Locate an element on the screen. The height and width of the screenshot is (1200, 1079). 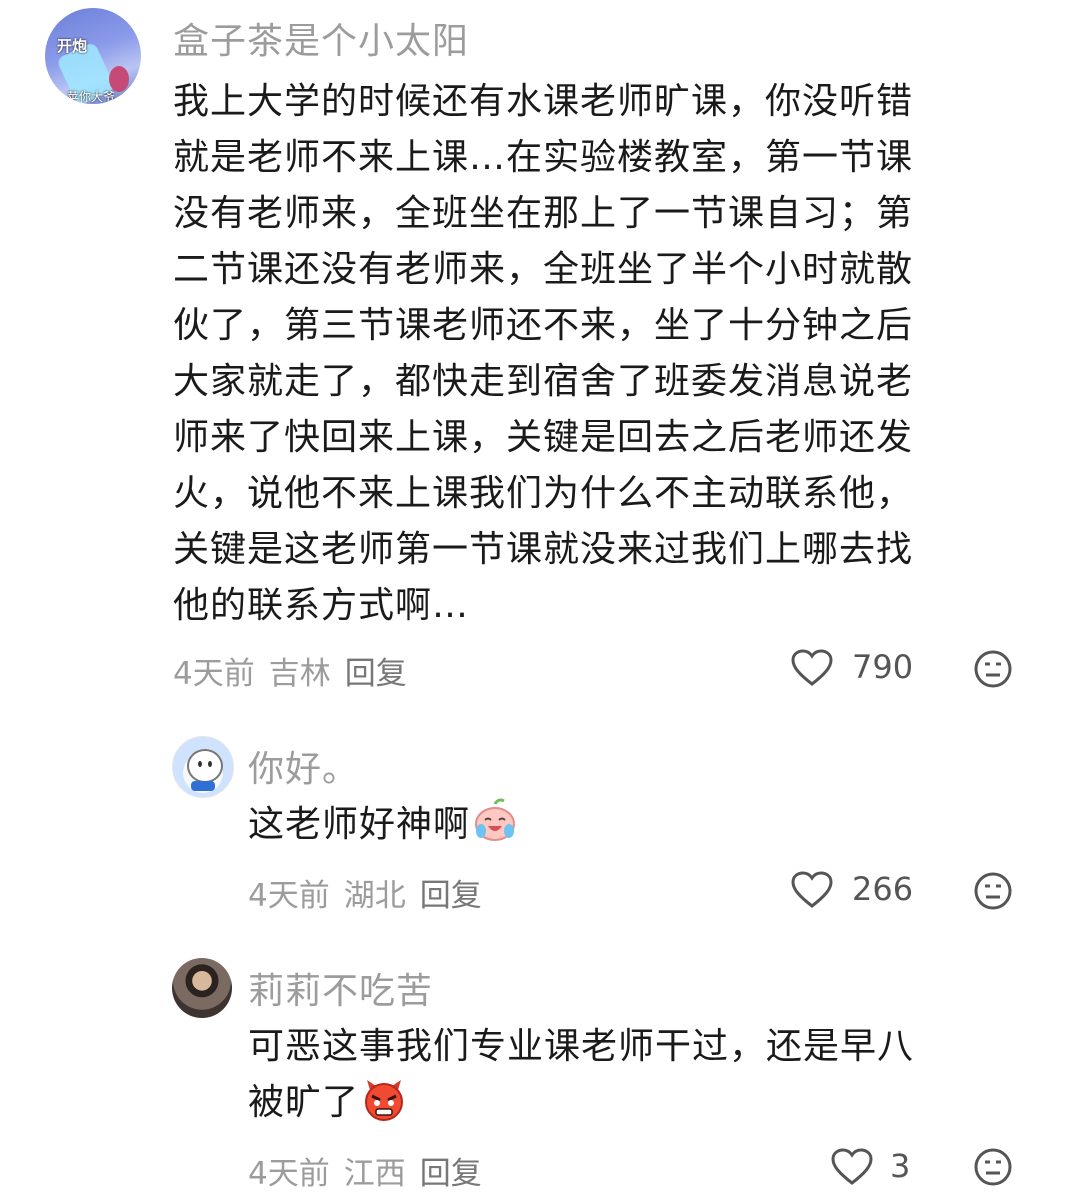
like-count: 266 is located at coordinates (883, 889).